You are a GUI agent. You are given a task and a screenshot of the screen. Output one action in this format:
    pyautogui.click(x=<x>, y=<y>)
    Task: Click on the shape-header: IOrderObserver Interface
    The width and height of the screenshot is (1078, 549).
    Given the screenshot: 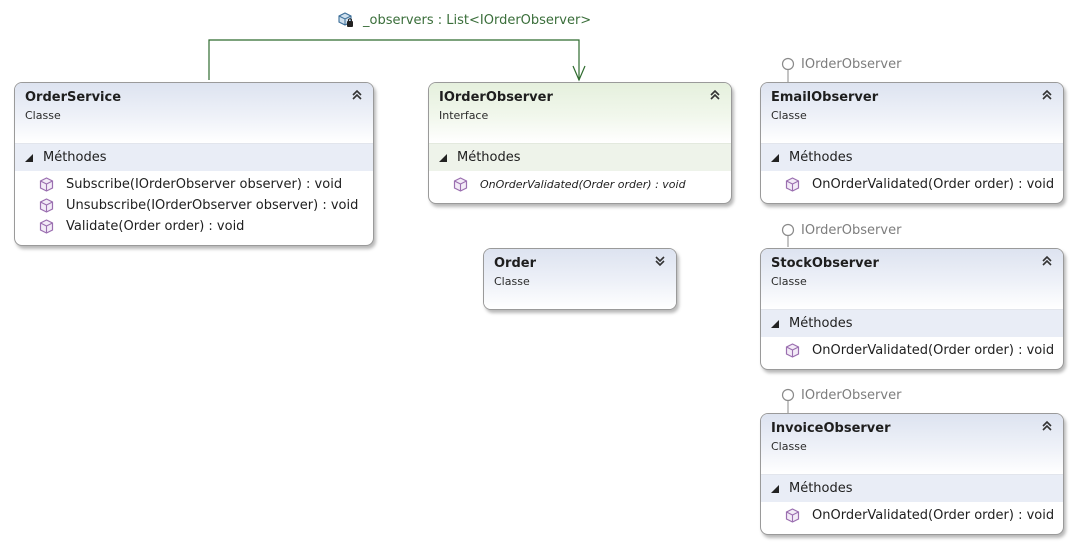 What is the action you would take?
    pyautogui.click(x=580, y=113)
    